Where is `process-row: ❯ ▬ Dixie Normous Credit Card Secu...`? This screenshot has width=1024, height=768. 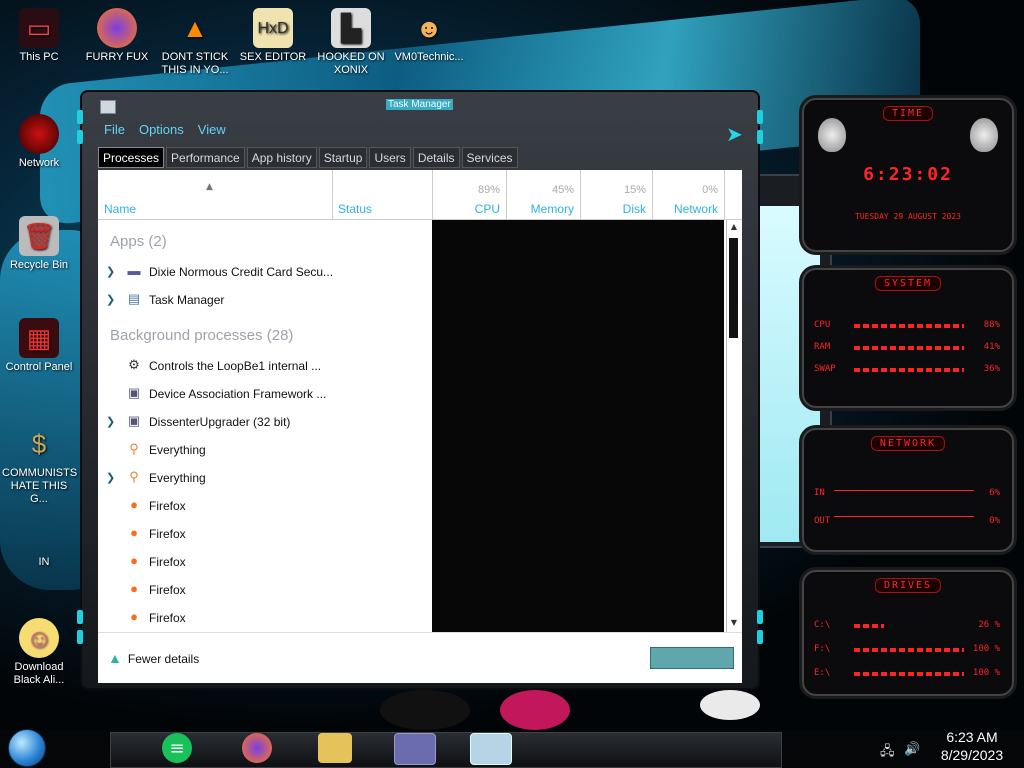
process-row: ❯ ▬ Dixie Normous Credit Card Secu... is located at coordinates (265, 272).